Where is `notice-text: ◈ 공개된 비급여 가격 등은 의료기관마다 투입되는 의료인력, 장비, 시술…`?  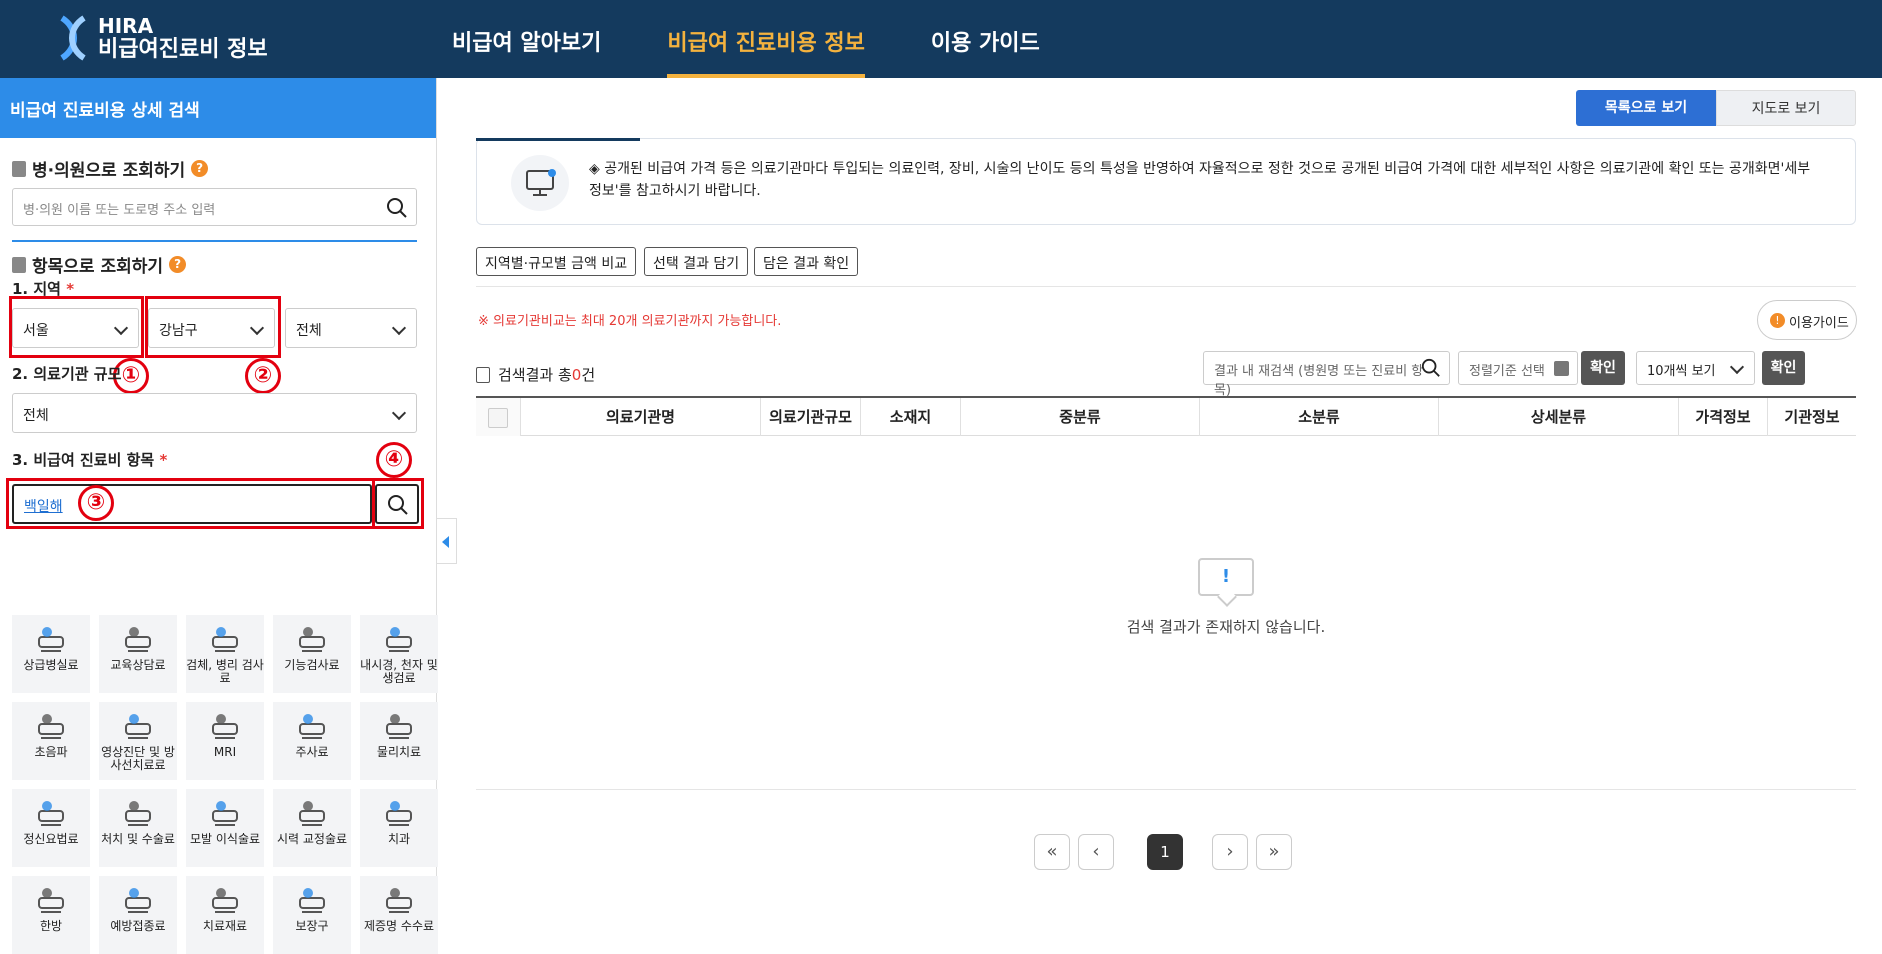
notice-text: ◈ 공개된 비급여 가격 등은 의료기관마다 투입되는 의료인력, 장비, 시술… is located at coordinates (1200, 180).